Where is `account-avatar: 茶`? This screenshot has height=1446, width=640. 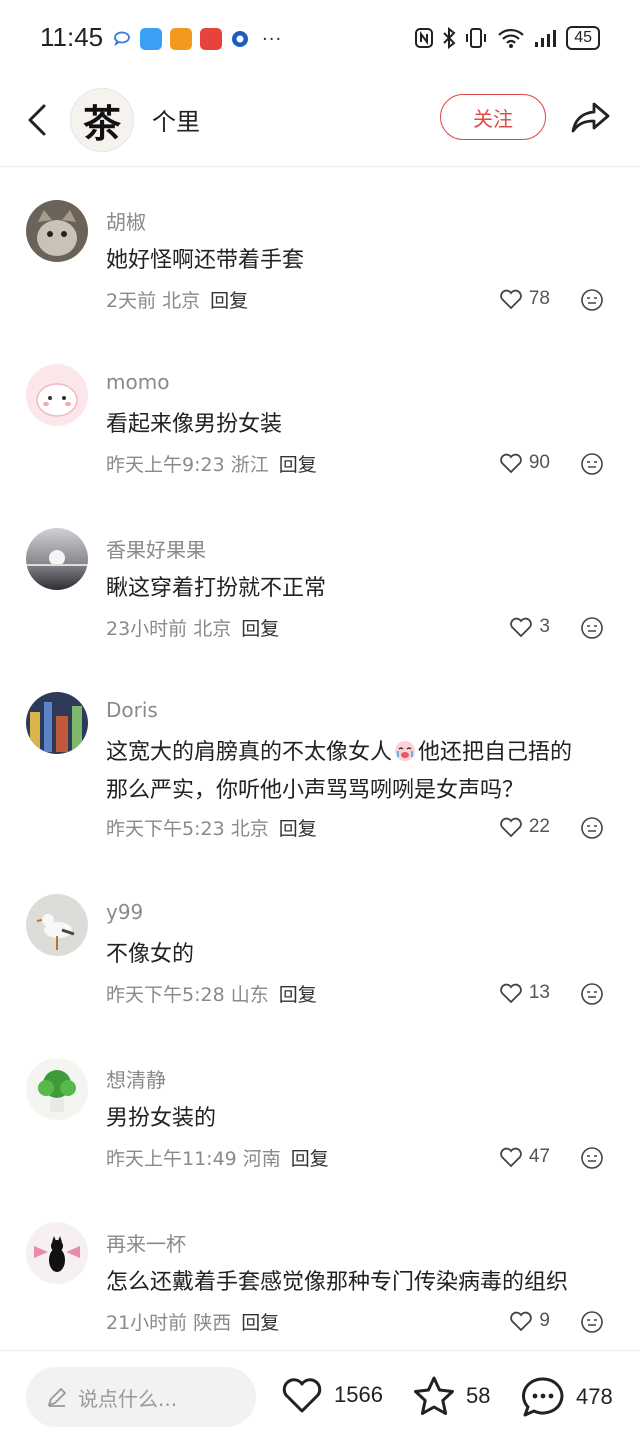
account-avatar: 茶 is located at coordinates (102, 120).